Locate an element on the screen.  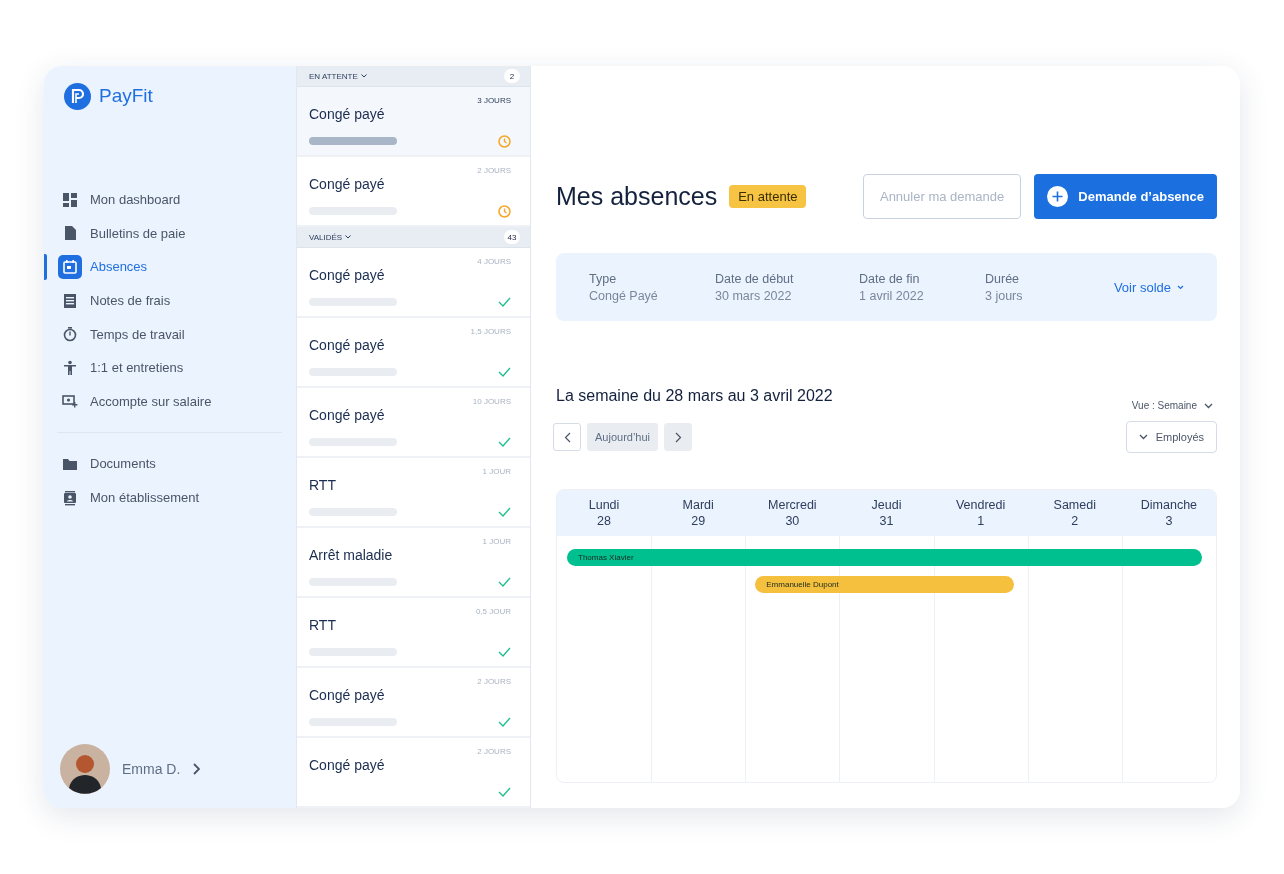
nav-item: Temps de travail is located at coordinates (170, 334).